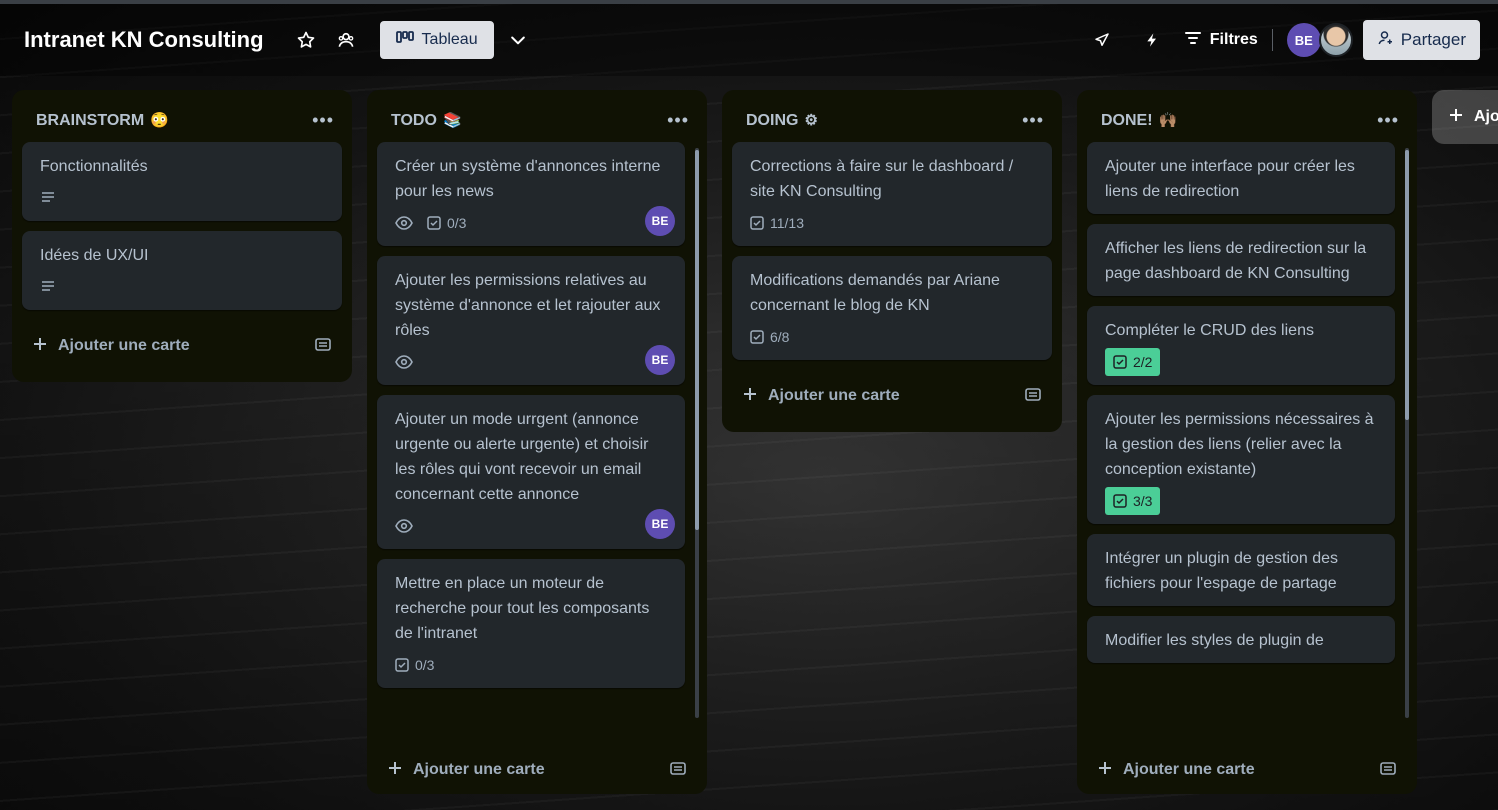  What do you see at coordinates (1335, 40) in the screenshot?
I see `member-avatar-photo` at bounding box center [1335, 40].